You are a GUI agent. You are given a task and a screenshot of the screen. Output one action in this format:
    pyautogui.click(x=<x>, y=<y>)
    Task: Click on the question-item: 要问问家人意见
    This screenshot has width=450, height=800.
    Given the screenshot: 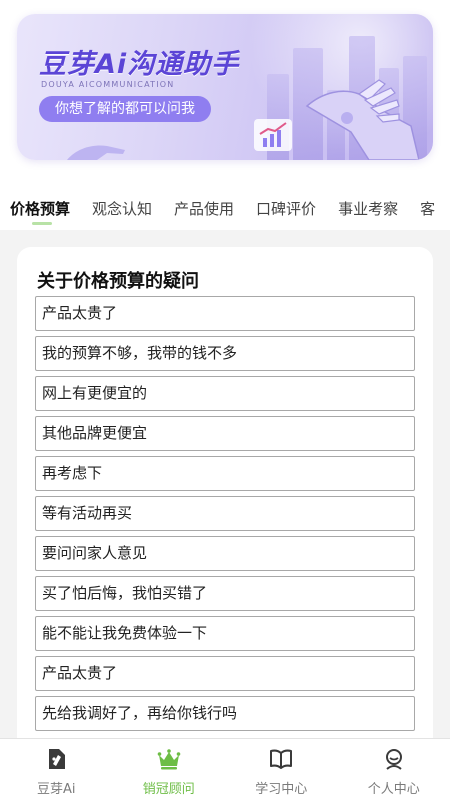 What is the action you would take?
    pyautogui.click(x=225, y=553)
    